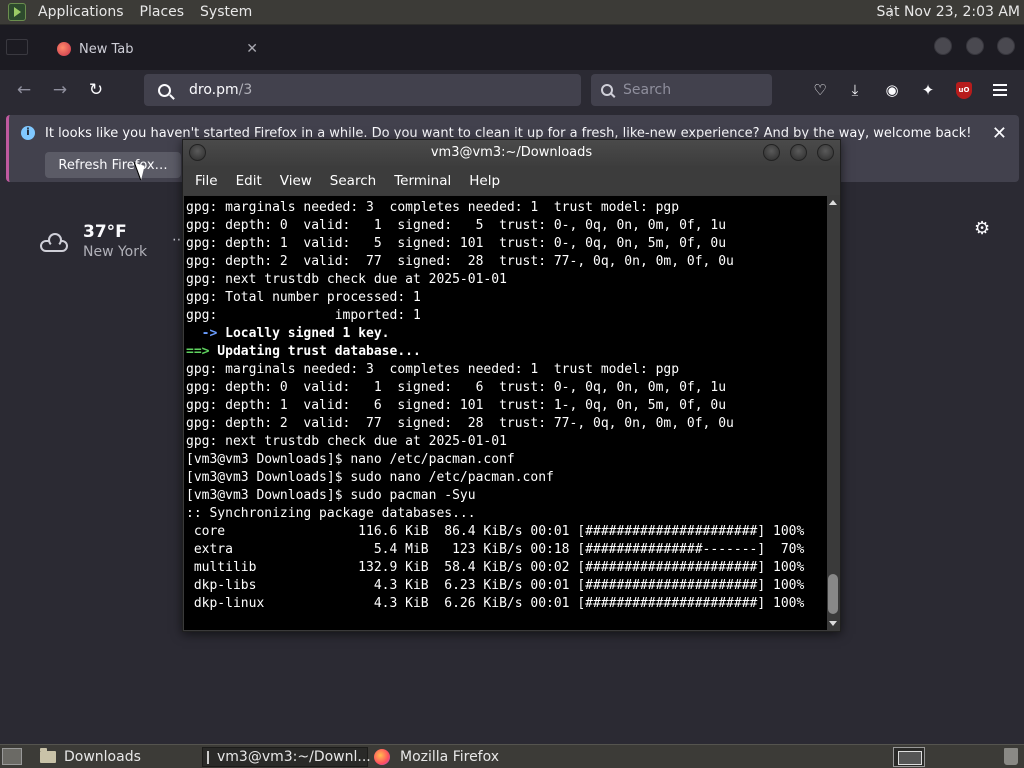 The width and height of the screenshot is (1024, 768). Describe the element at coordinates (249, 181) in the screenshot. I see `menu-edit: Edit` at that location.